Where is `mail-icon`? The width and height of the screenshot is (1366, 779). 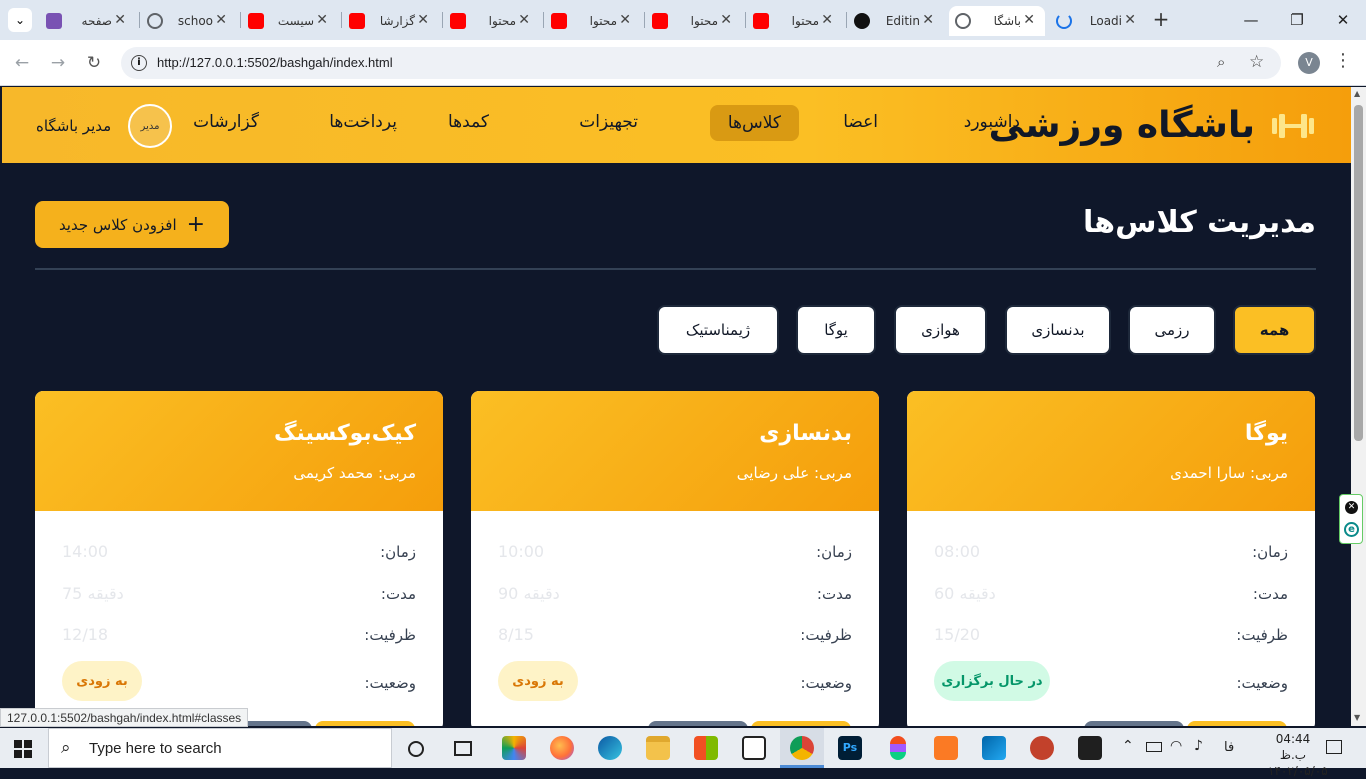
mail-icon is located at coordinates (754, 748).